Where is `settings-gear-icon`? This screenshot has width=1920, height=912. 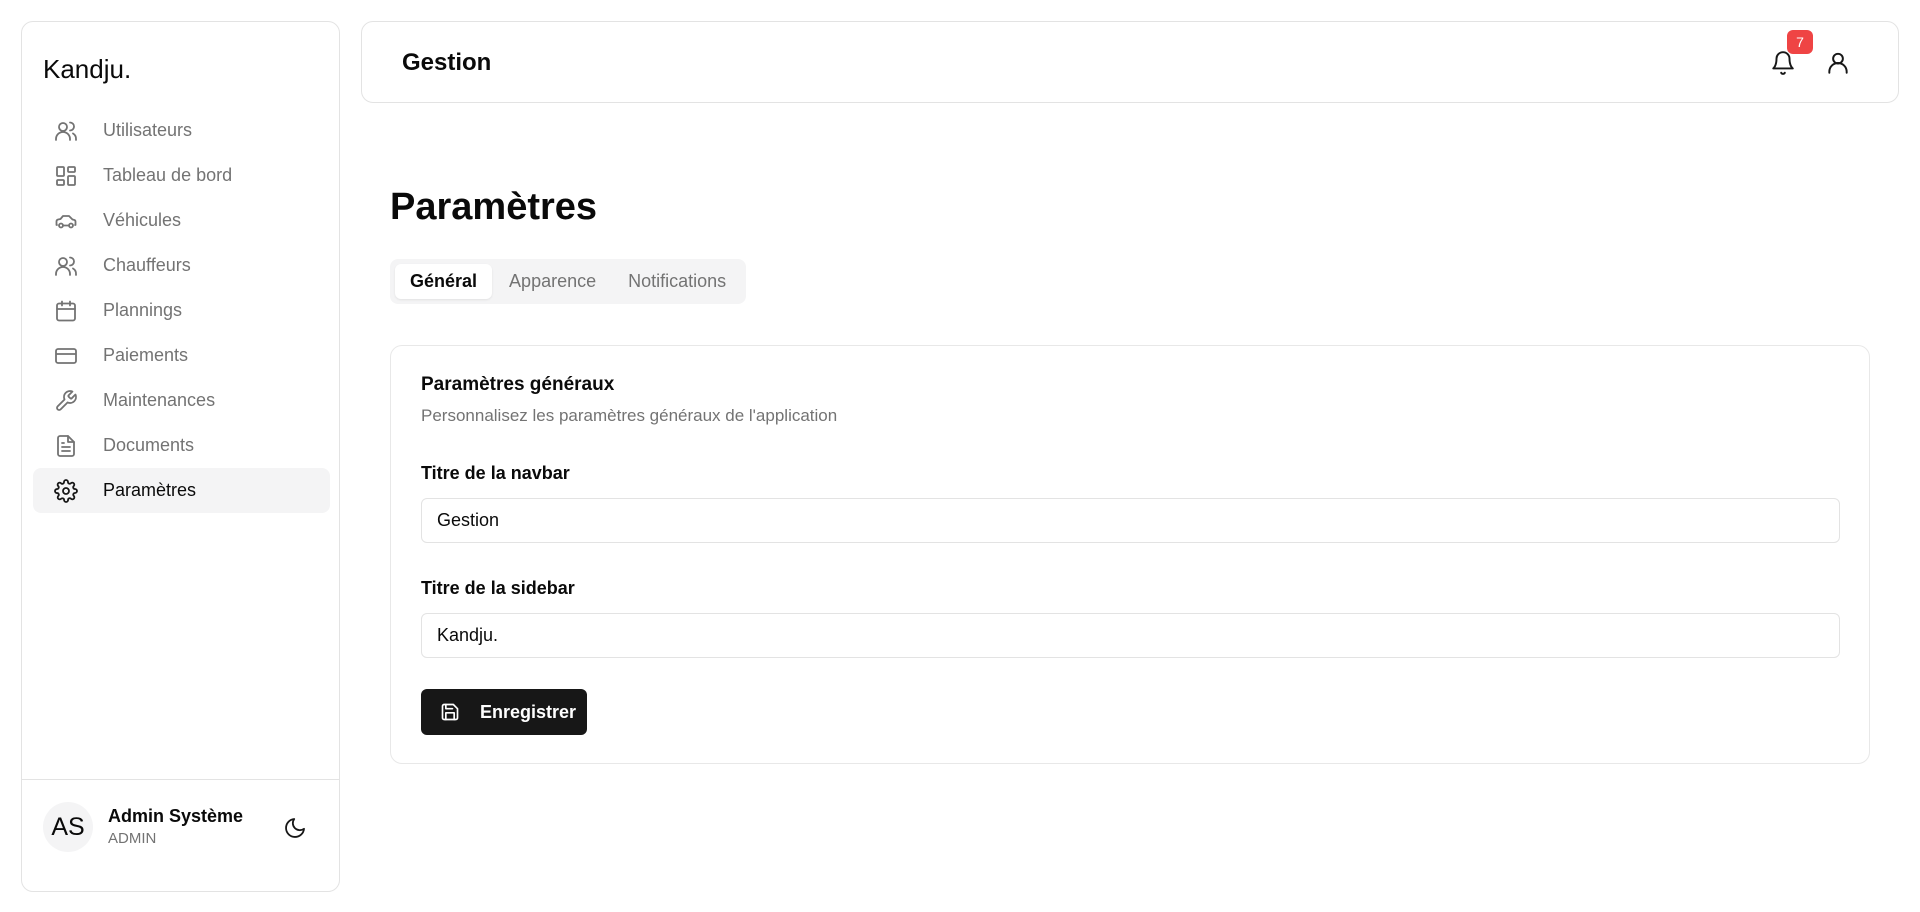 settings-gear-icon is located at coordinates (66, 491).